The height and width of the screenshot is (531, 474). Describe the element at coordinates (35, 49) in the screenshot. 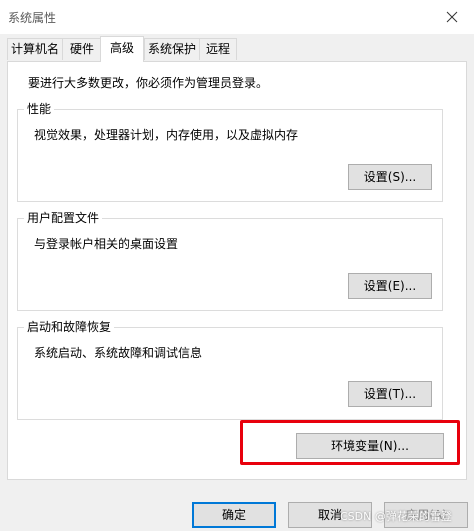

I see `tab-computer-name: 计算机名` at that location.